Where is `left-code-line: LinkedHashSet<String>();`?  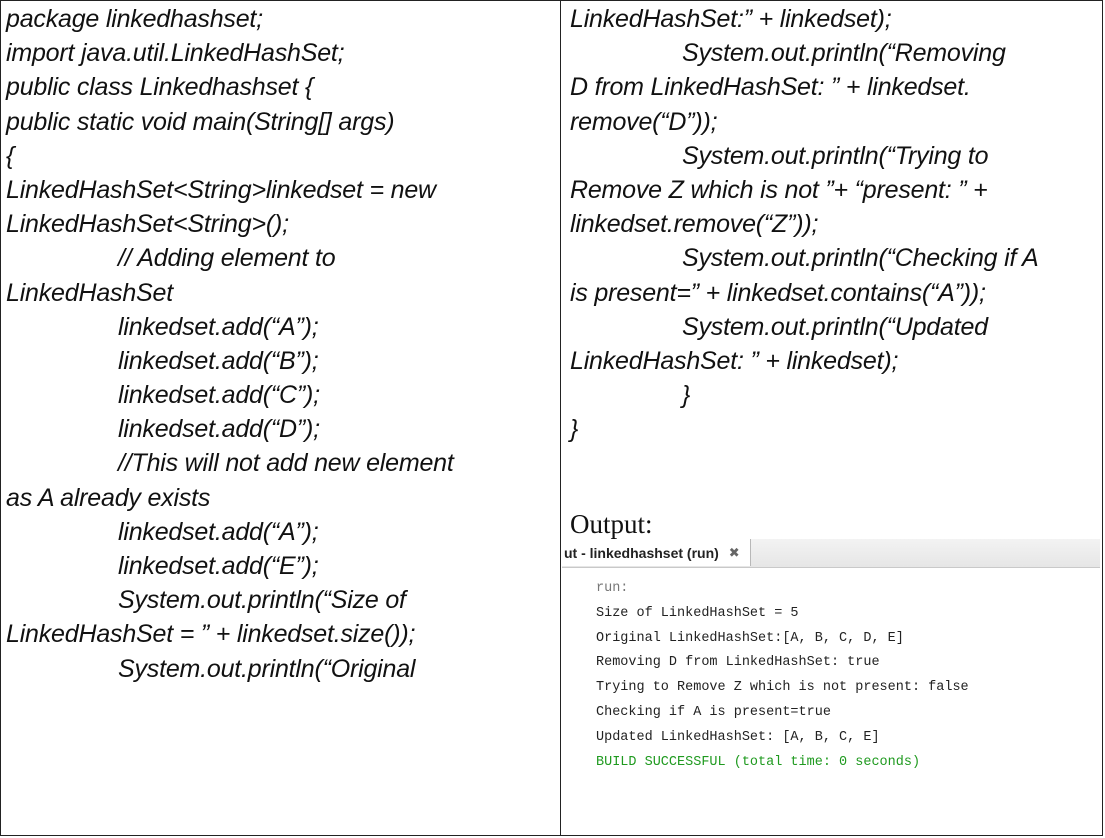
left-code-line: LinkedHashSet<String>(); is located at coordinates (147, 224).